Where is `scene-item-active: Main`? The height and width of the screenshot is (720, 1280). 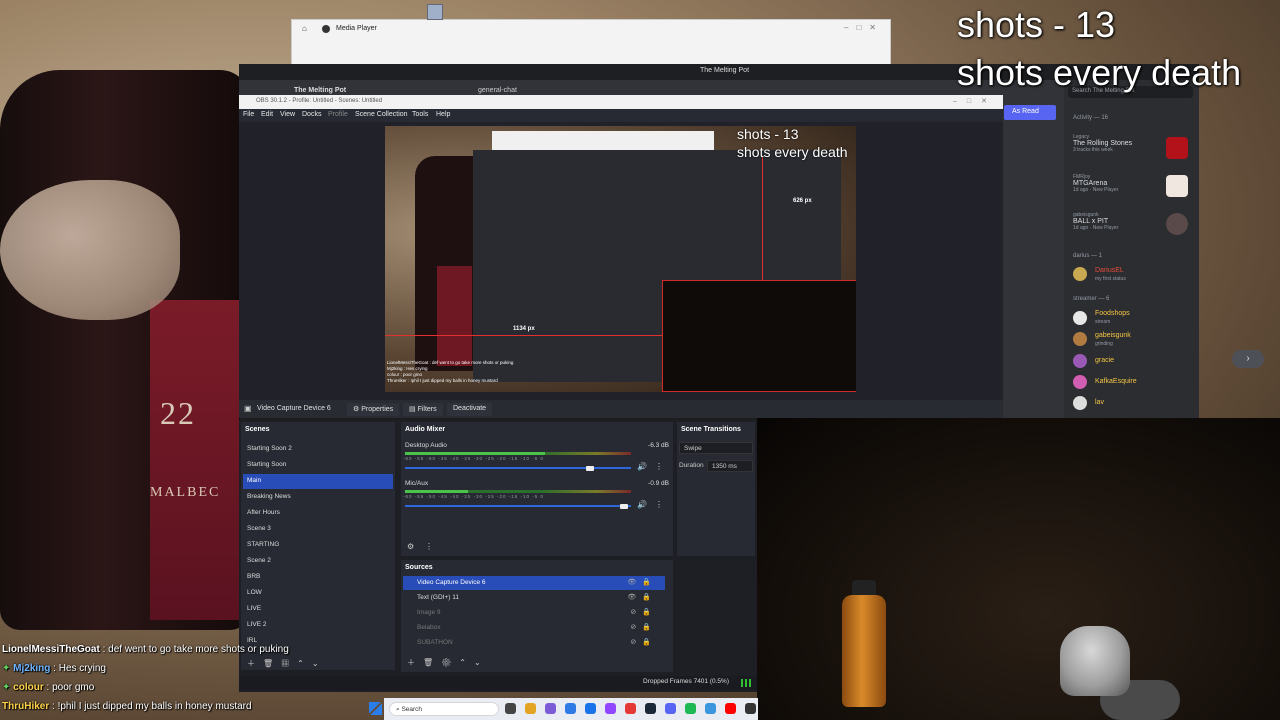 scene-item-active: Main is located at coordinates (318, 481).